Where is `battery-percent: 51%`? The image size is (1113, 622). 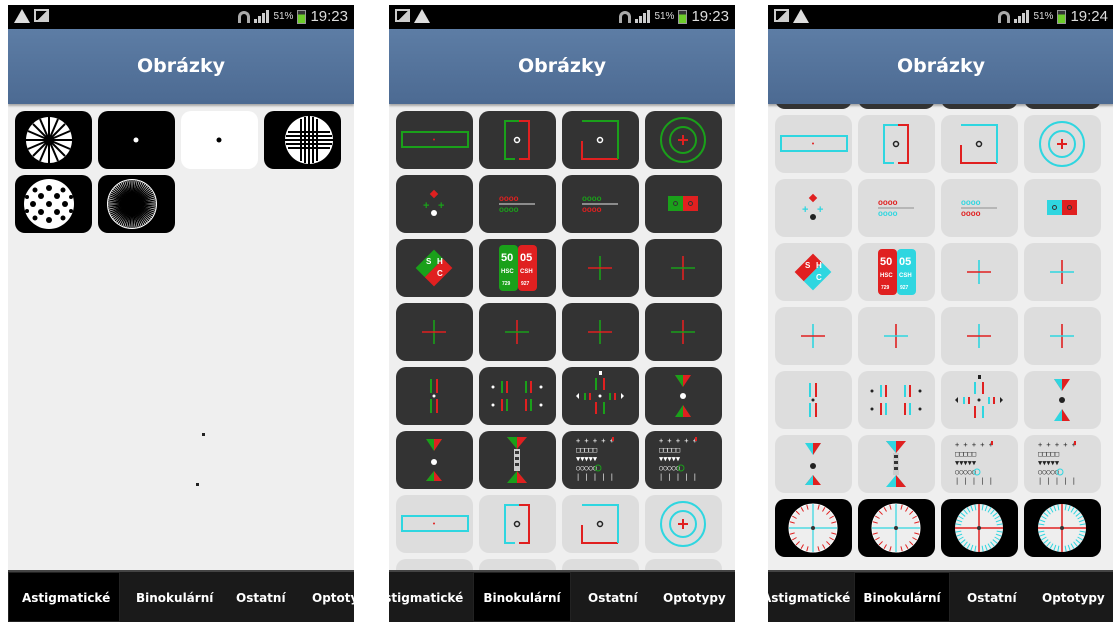
battery-percent: 51% is located at coordinates (1043, 16).